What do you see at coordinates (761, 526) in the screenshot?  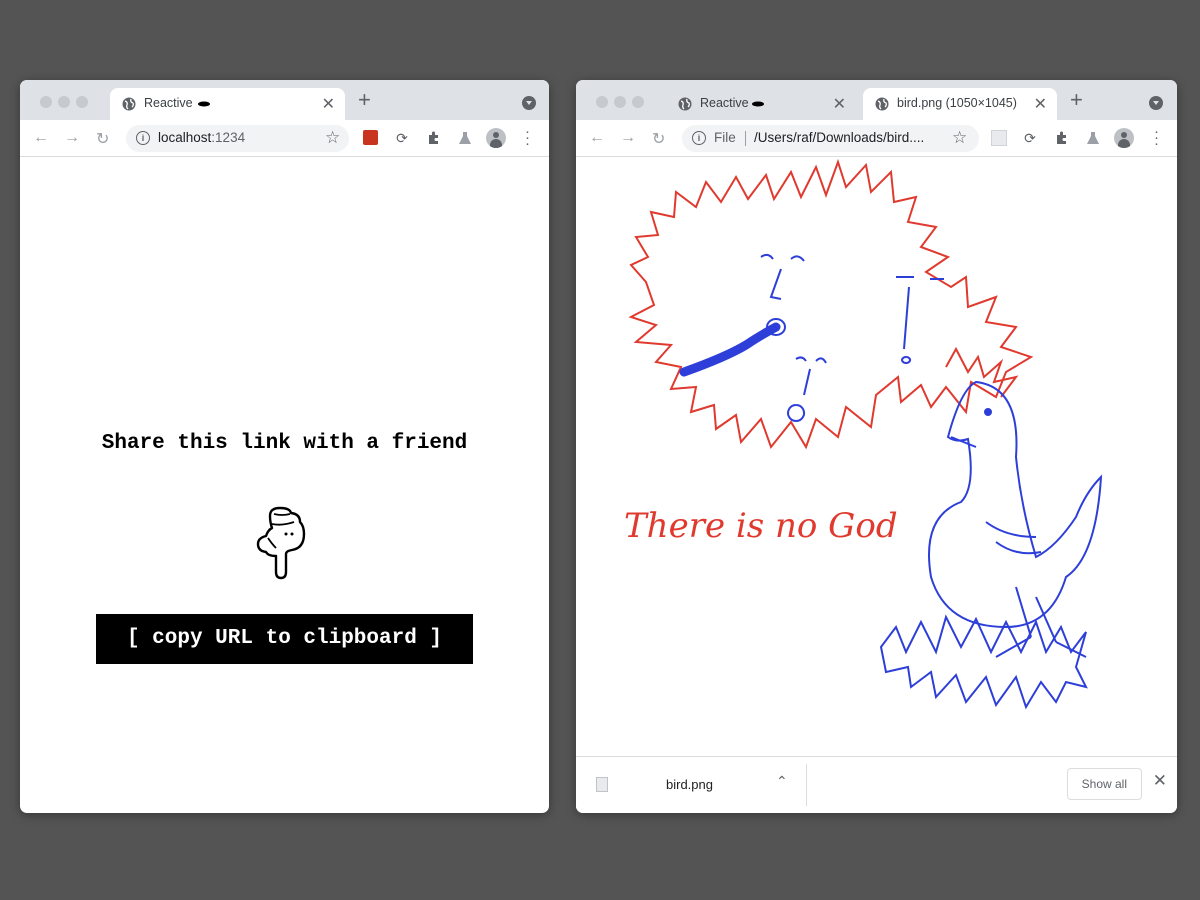 I see `handwritten-caption: There is no God` at bounding box center [761, 526].